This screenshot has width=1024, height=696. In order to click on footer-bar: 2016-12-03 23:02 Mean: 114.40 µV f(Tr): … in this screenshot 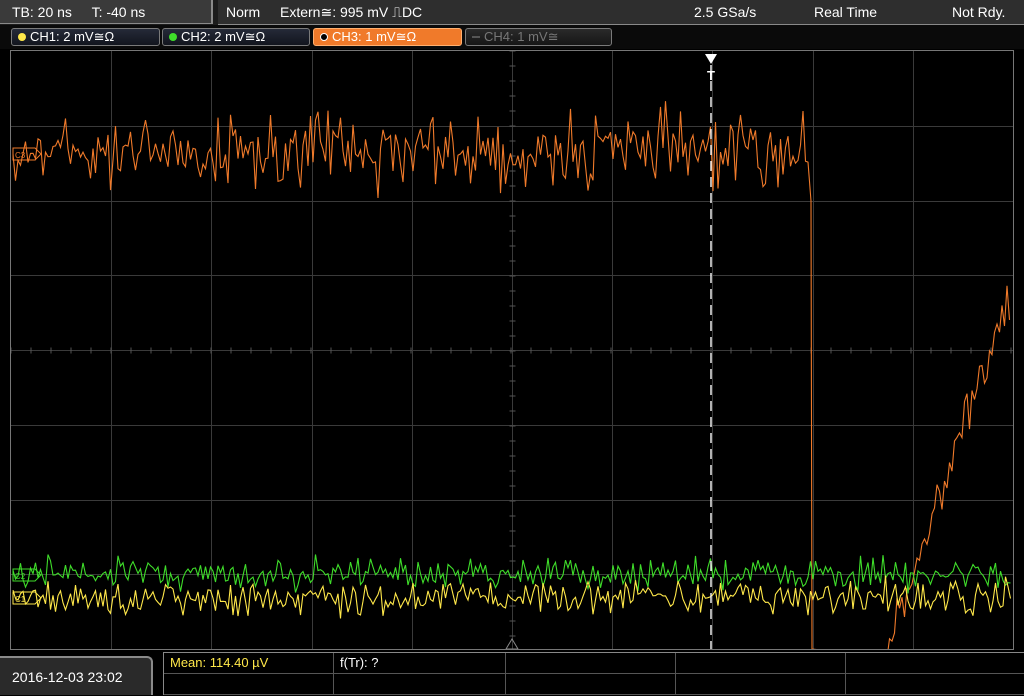, I will do `click(512, 673)`.